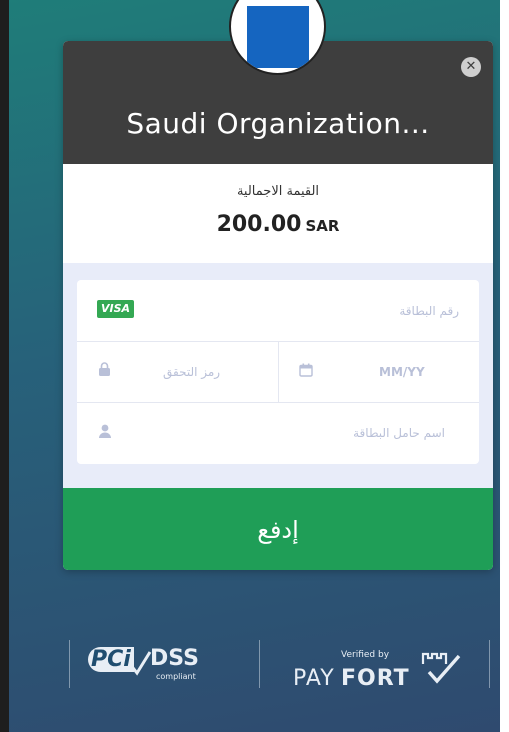 Image resolution: width=509 pixels, height=732 pixels. I want to click on close-icon: ✕, so click(471, 66).